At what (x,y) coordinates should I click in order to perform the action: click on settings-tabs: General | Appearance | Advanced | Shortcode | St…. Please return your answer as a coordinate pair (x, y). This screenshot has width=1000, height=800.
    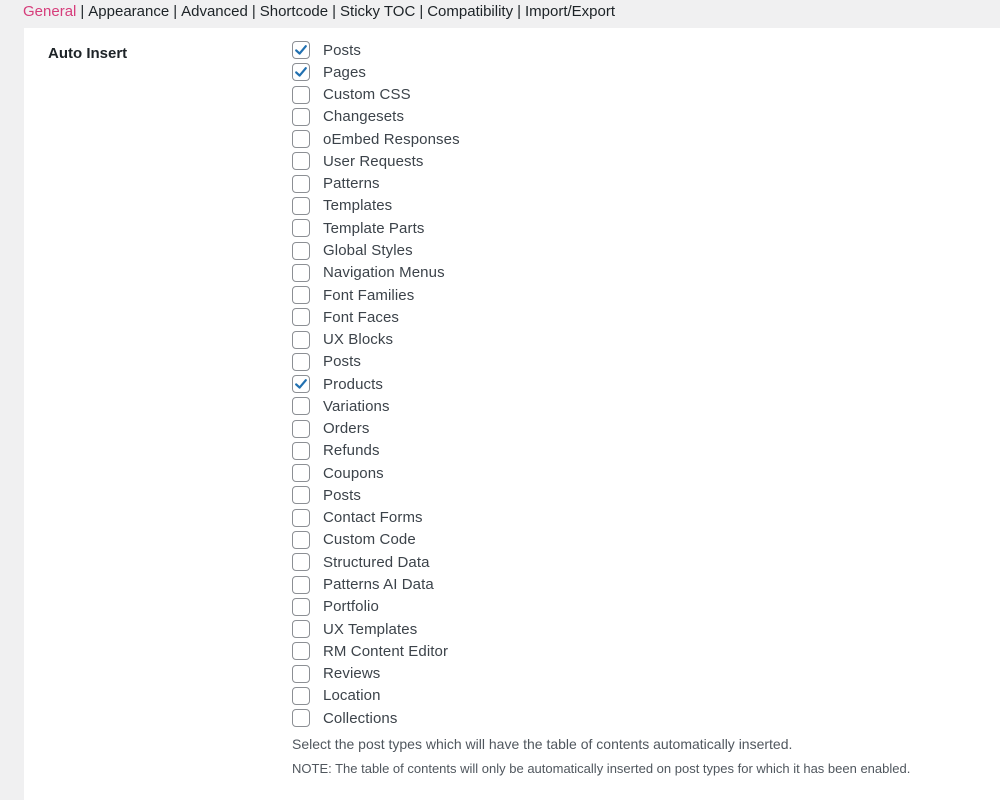
    Looking at the image, I should click on (319, 12).